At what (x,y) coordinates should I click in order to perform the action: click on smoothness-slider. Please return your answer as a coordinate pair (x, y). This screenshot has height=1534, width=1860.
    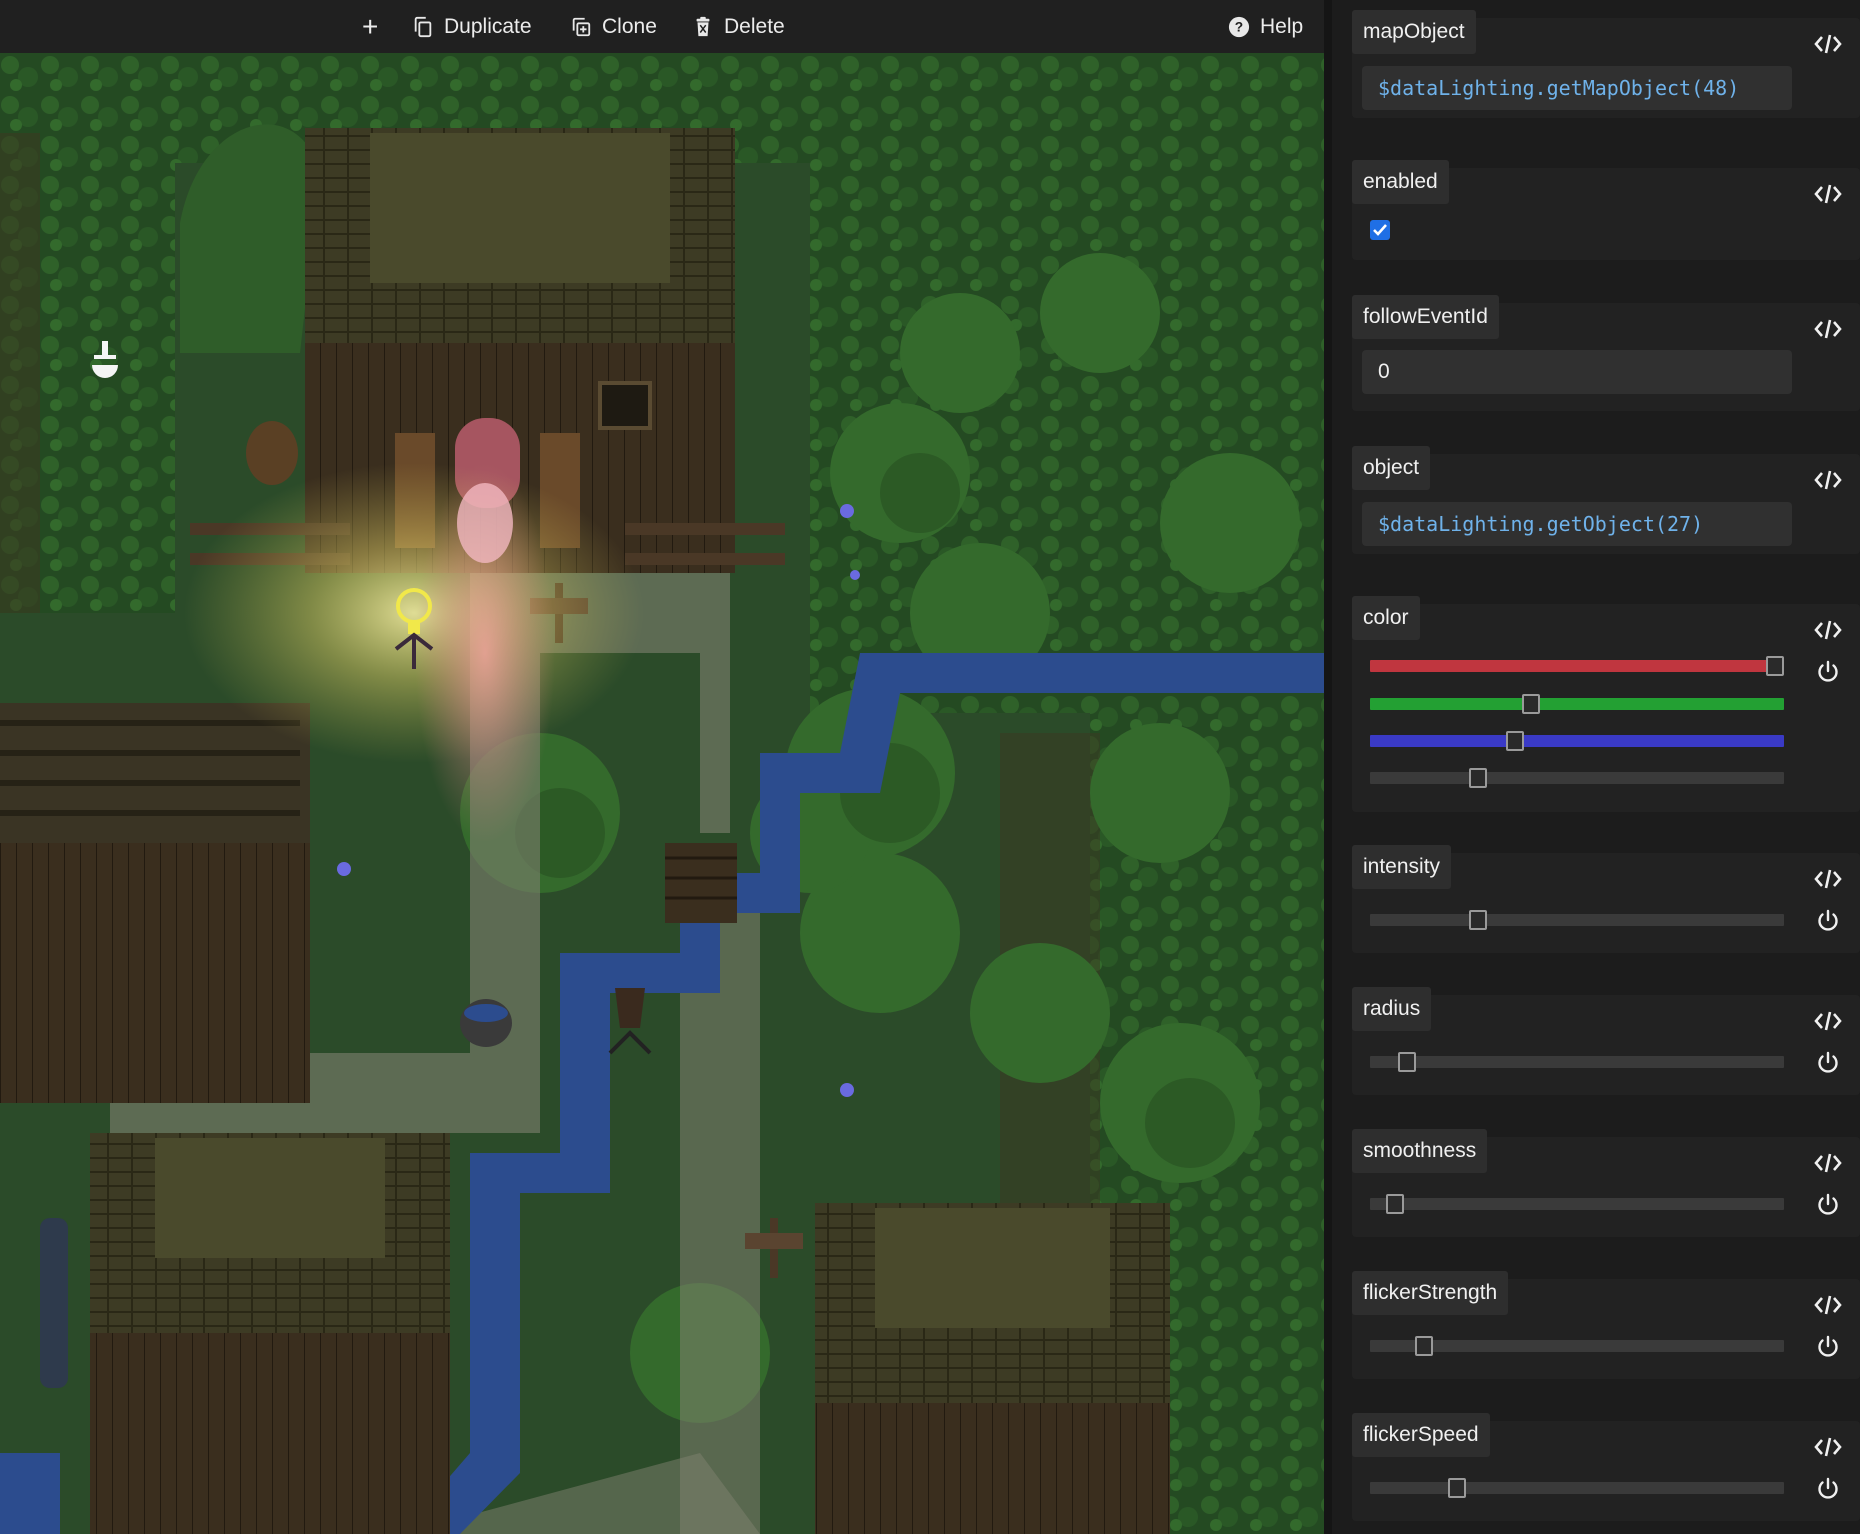
    Looking at the image, I should click on (1577, 1204).